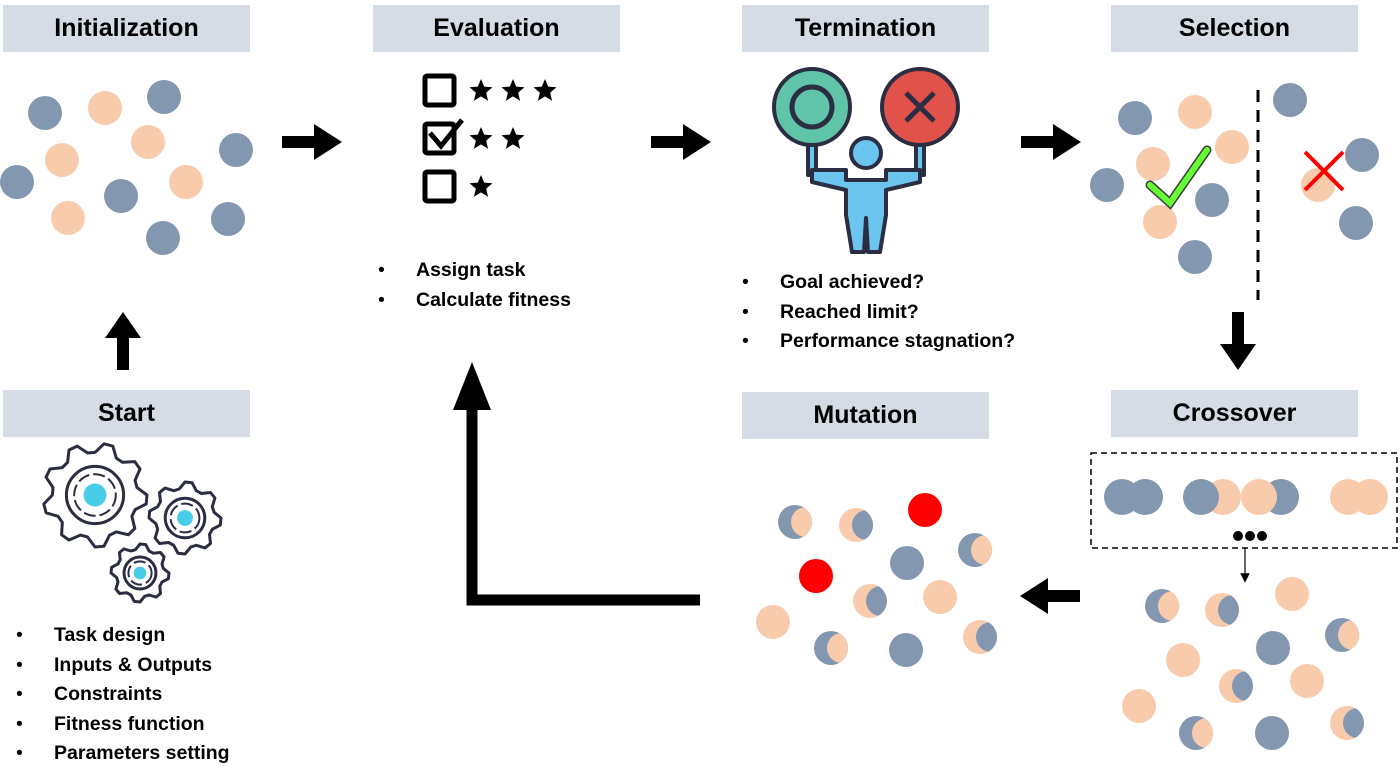  What do you see at coordinates (865, 28) in the screenshot?
I see `stage-header-termination: Termination` at bounding box center [865, 28].